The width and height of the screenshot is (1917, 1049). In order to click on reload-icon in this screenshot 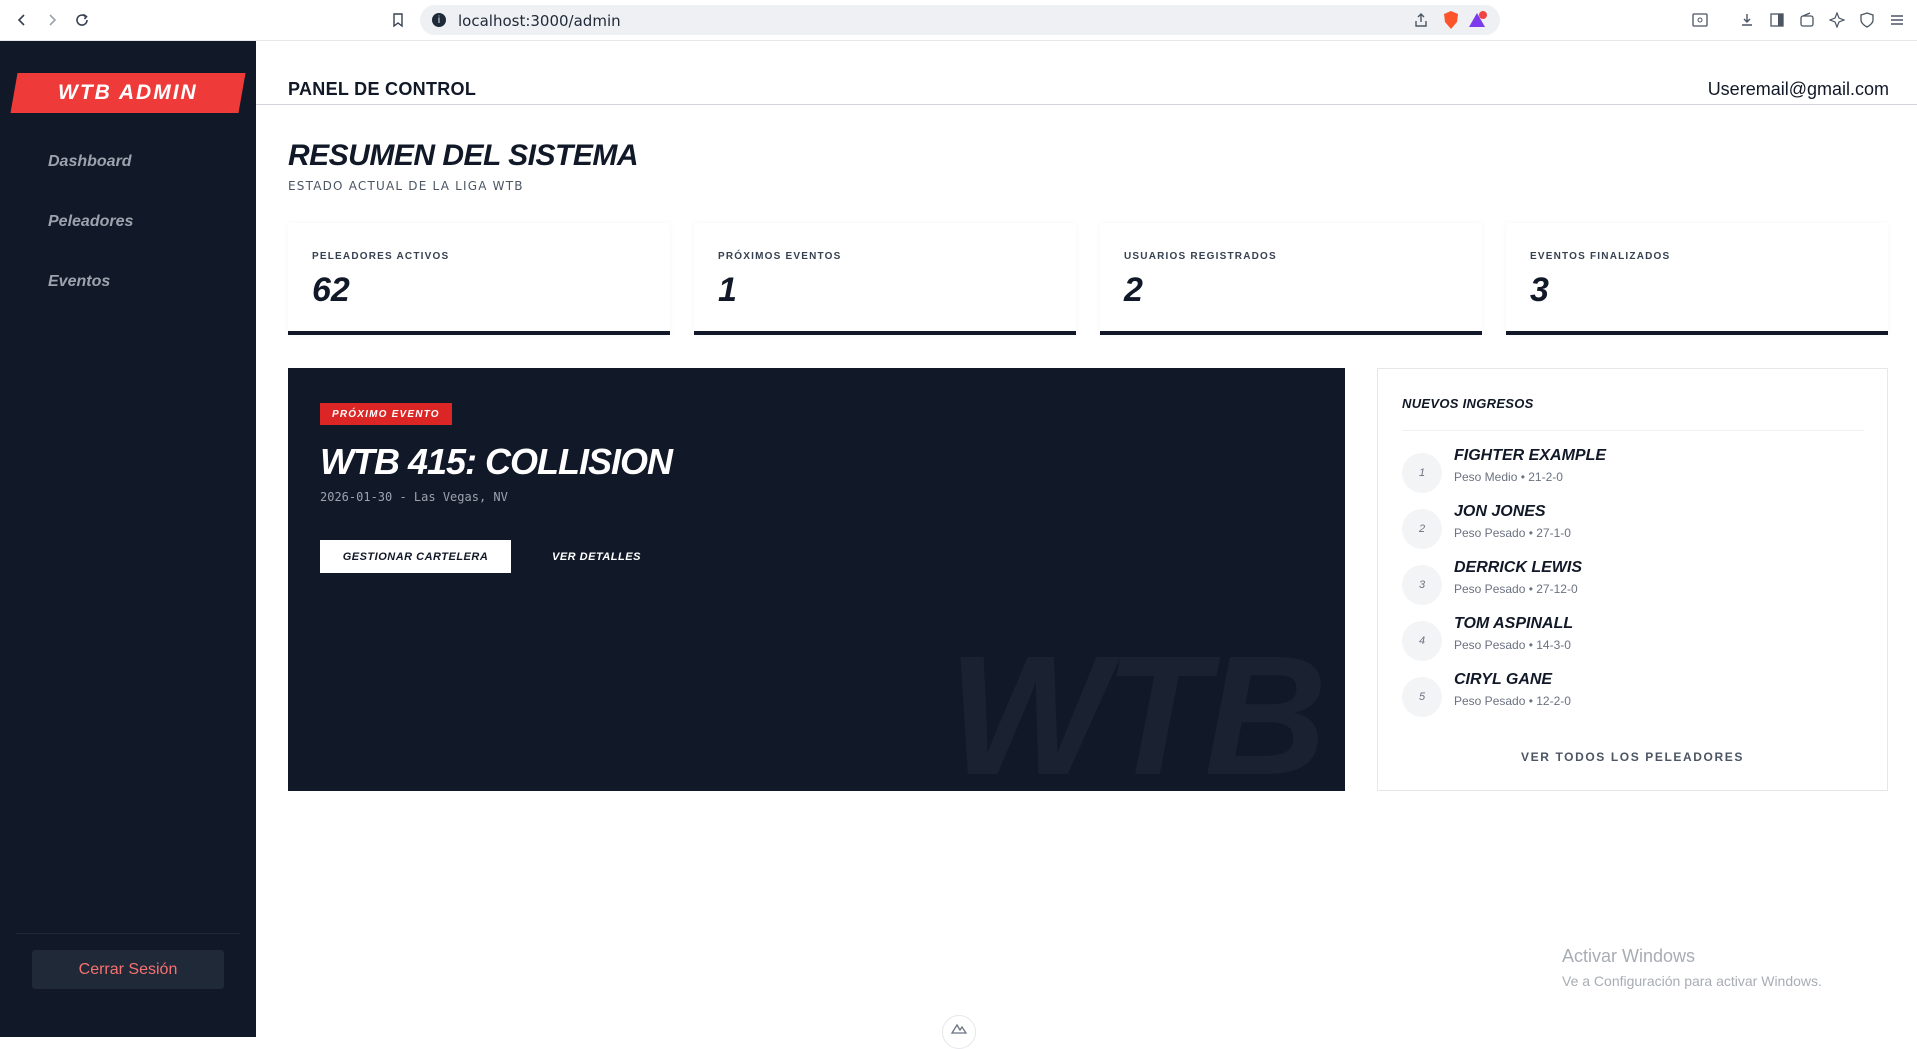, I will do `click(82, 20)`.